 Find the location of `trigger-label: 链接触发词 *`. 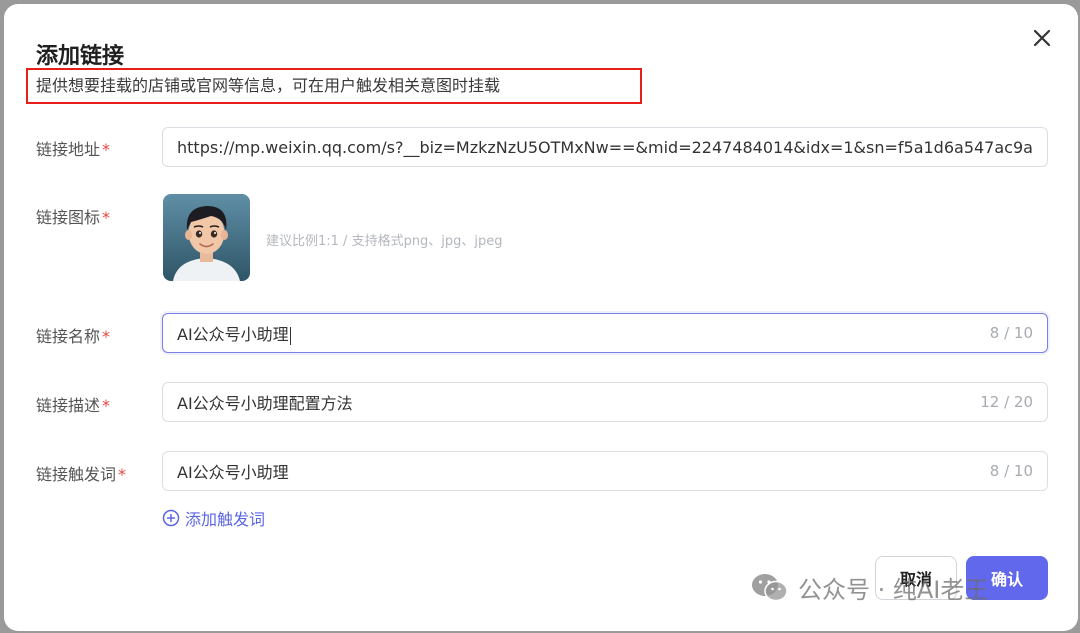

trigger-label: 链接触发词 * is located at coordinates (81, 474).